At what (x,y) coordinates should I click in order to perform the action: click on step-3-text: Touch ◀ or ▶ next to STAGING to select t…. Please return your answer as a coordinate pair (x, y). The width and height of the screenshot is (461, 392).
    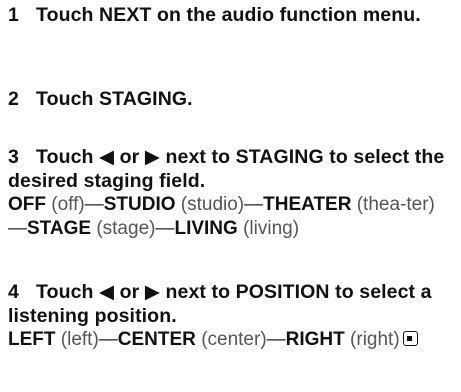
    Looking at the image, I should click on (226, 169).